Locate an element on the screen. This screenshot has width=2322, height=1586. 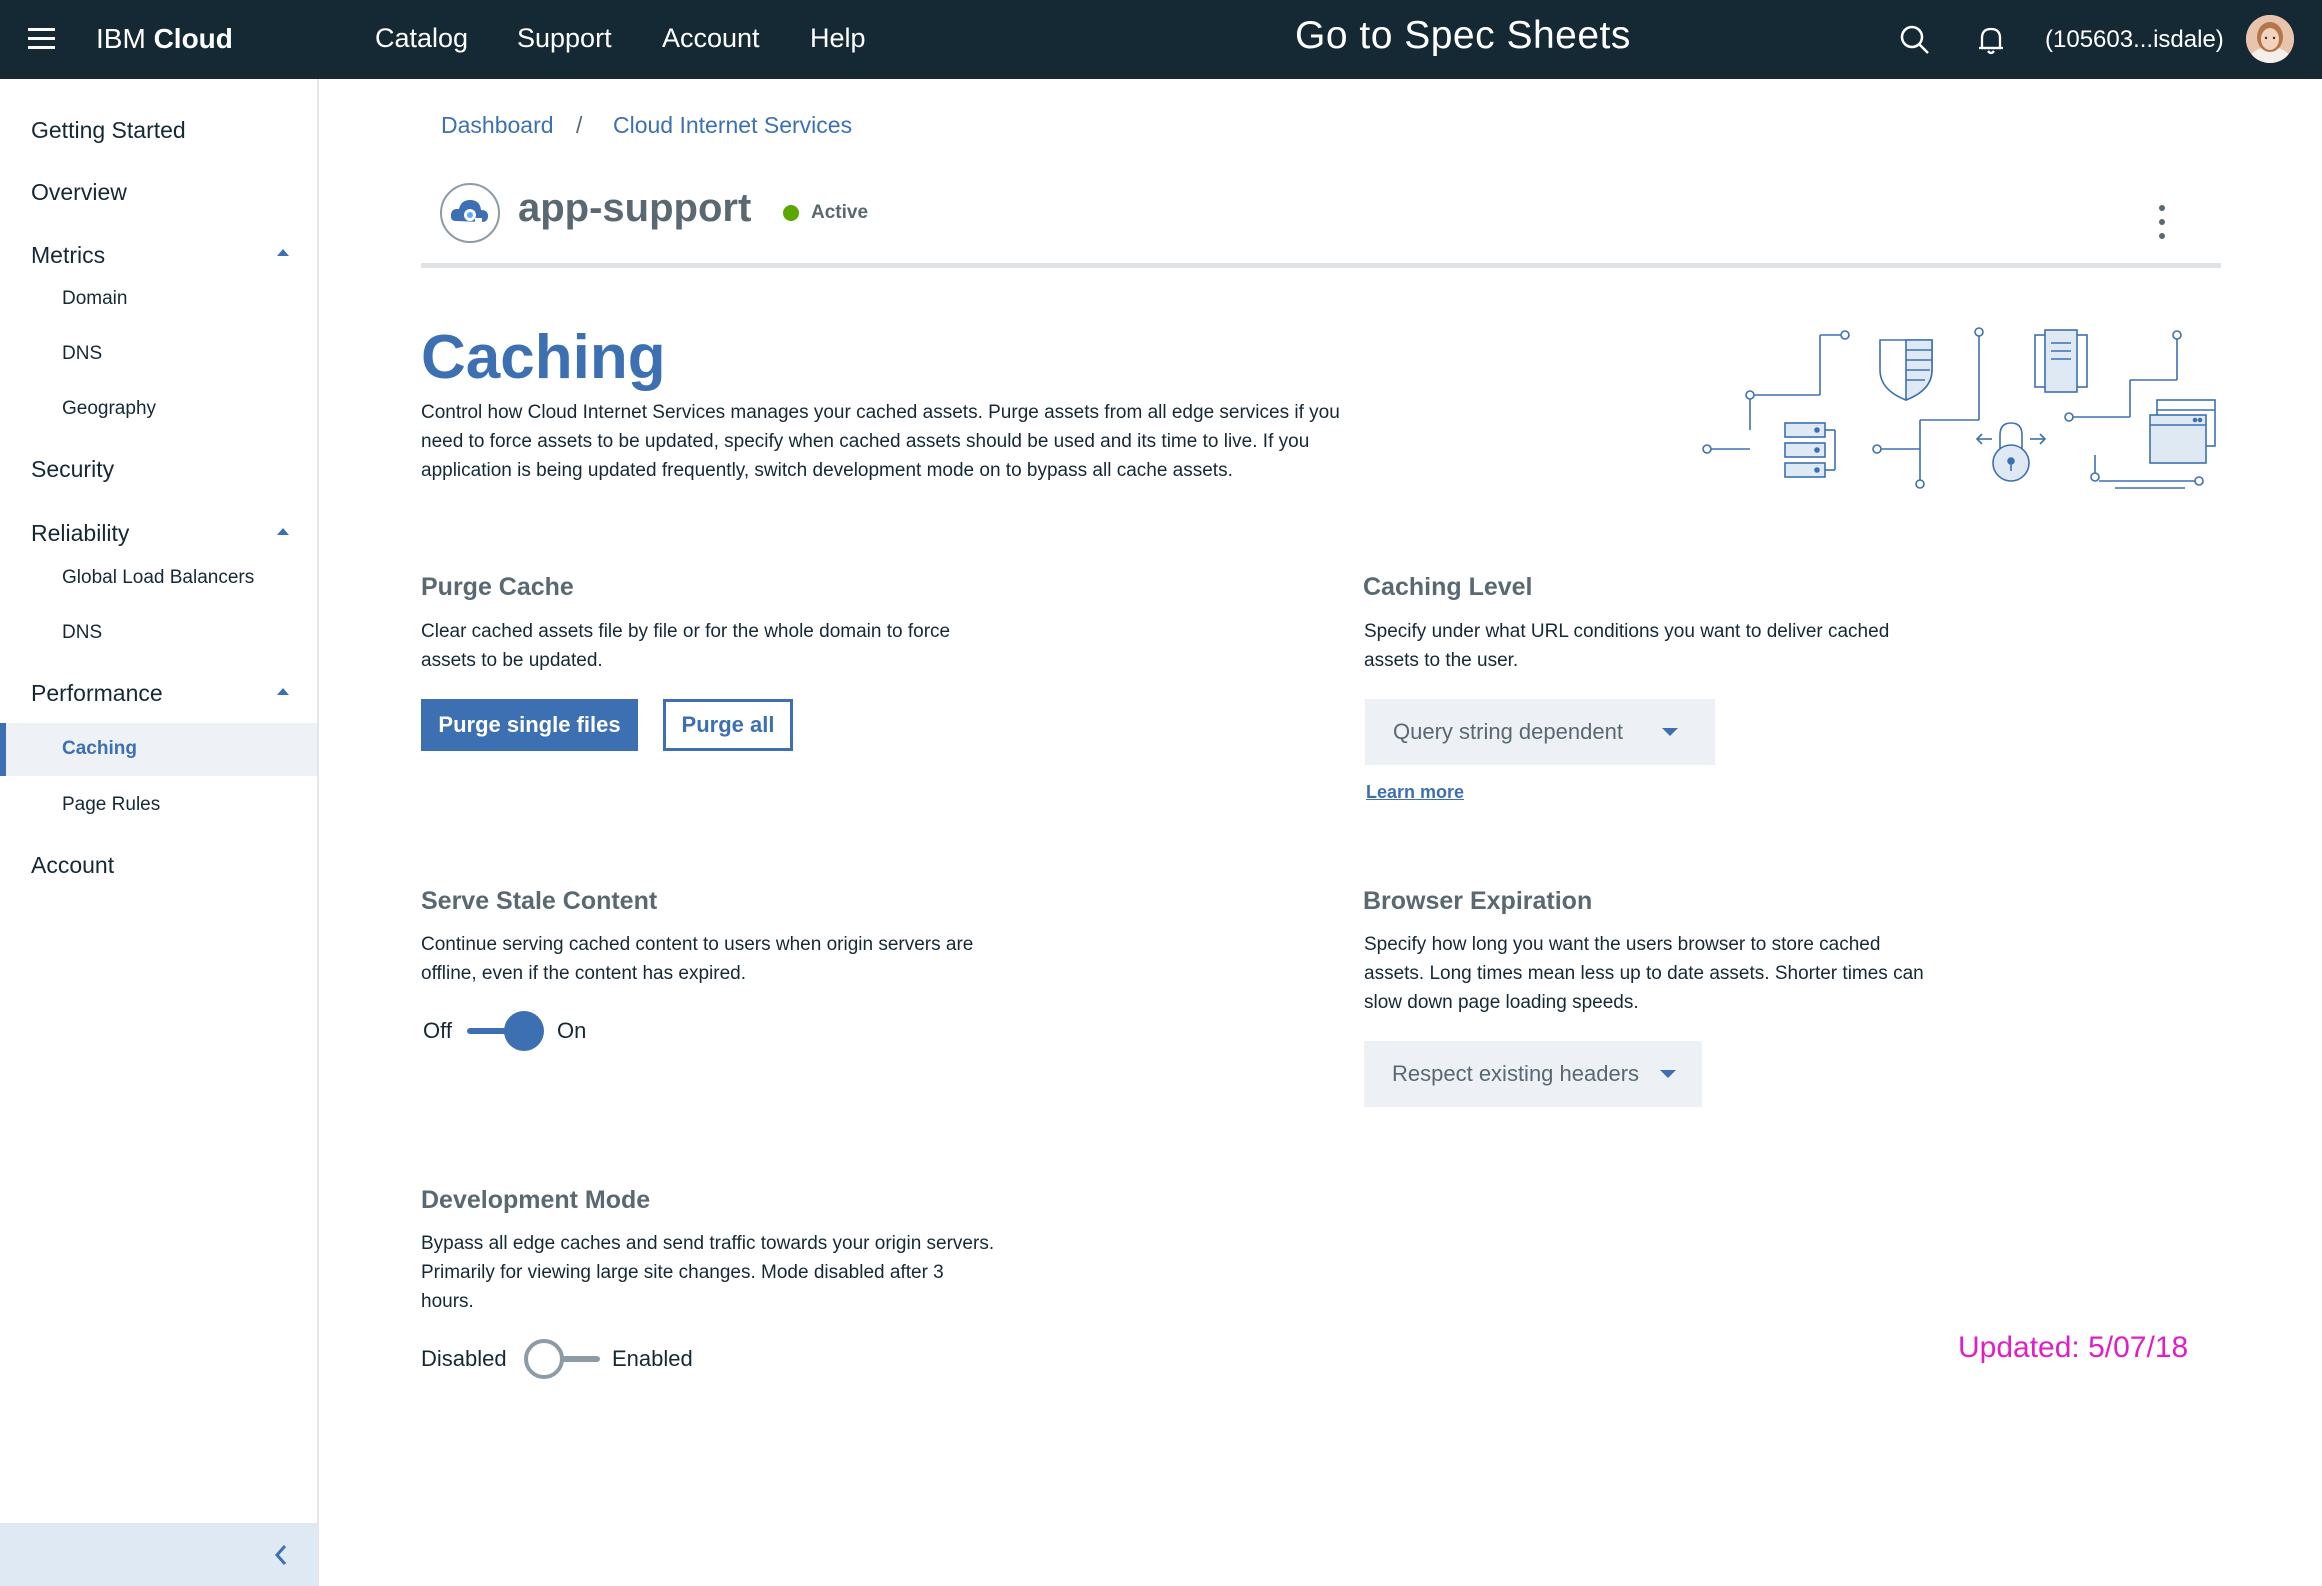
browser-expiration-title: Browser Expiration is located at coordinates (1478, 901).